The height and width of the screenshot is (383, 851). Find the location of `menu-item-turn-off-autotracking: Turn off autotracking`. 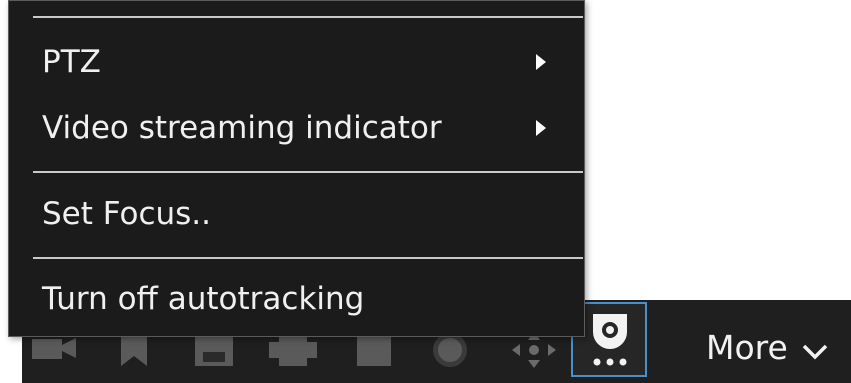

menu-item-turn-off-autotracking: Turn off autotracking is located at coordinates (296, 299).